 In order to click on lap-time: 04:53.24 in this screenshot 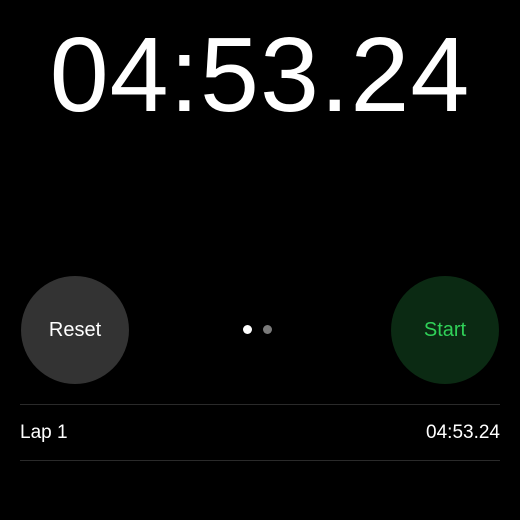, I will do `click(463, 432)`.